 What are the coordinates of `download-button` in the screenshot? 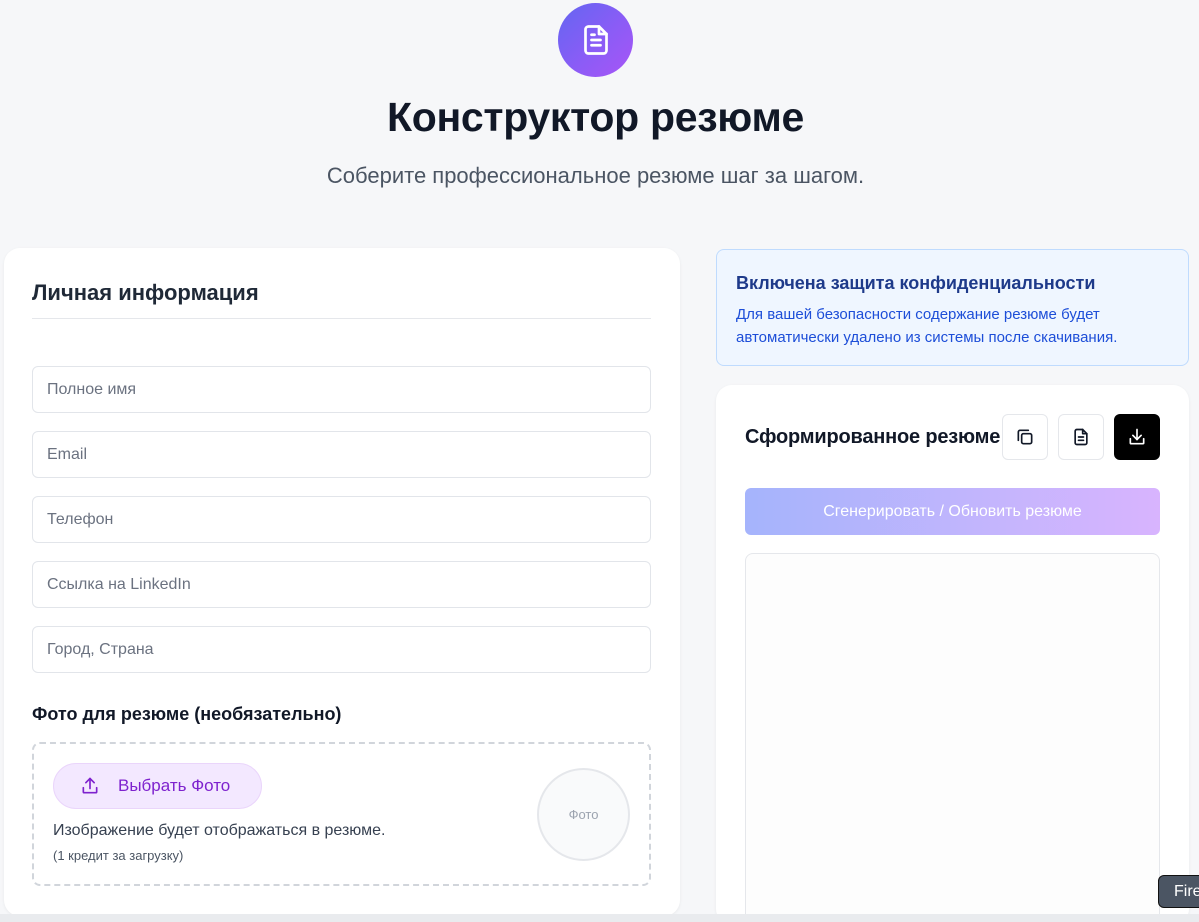 It's located at (1137, 437).